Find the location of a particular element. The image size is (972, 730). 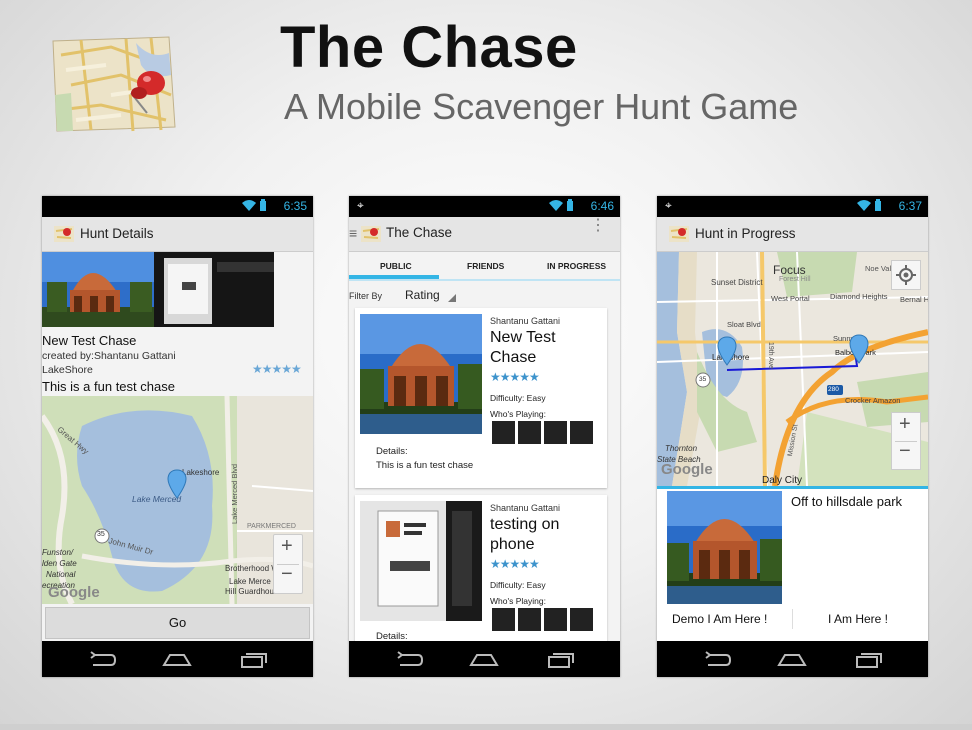

map-label: National is located at coordinates (61, 574).